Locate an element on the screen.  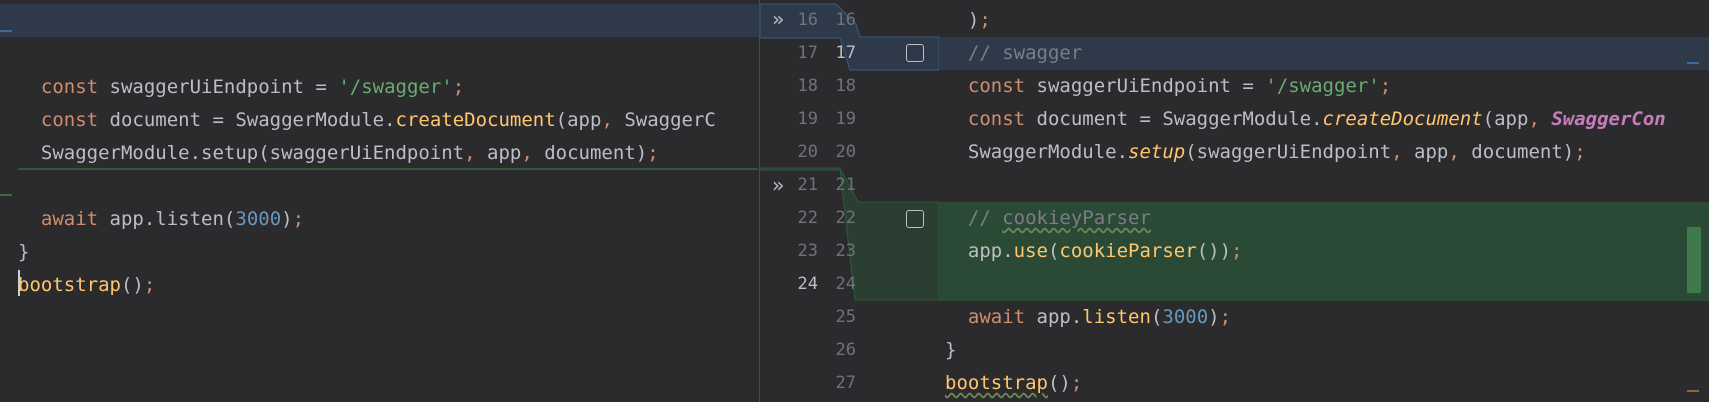
code-text: app.use(cookieParser()); is located at coordinates (1094, 251).